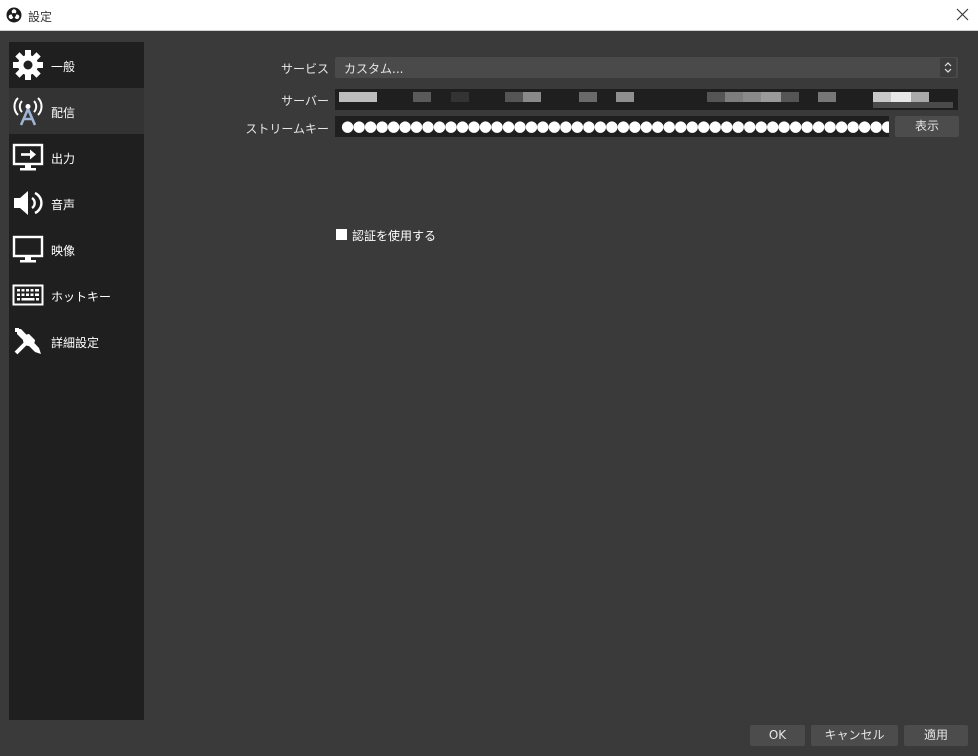  What do you see at coordinates (63, 251) in the screenshot?
I see `sidebar-item-label: 映像` at bounding box center [63, 251].